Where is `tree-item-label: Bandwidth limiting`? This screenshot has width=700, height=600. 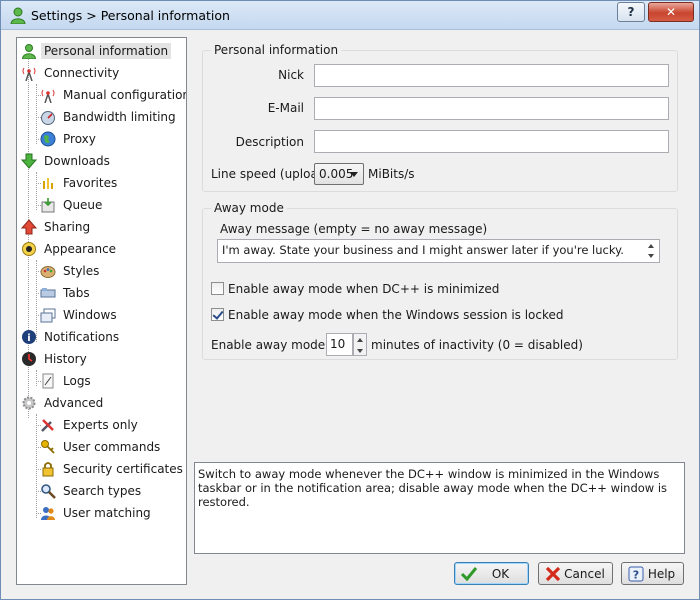
tree-item-label: Bandwidth limiting is located at coordinates (119, 117).